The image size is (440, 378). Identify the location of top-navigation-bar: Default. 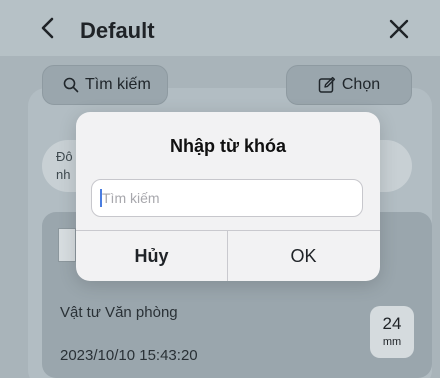
(220, 28).